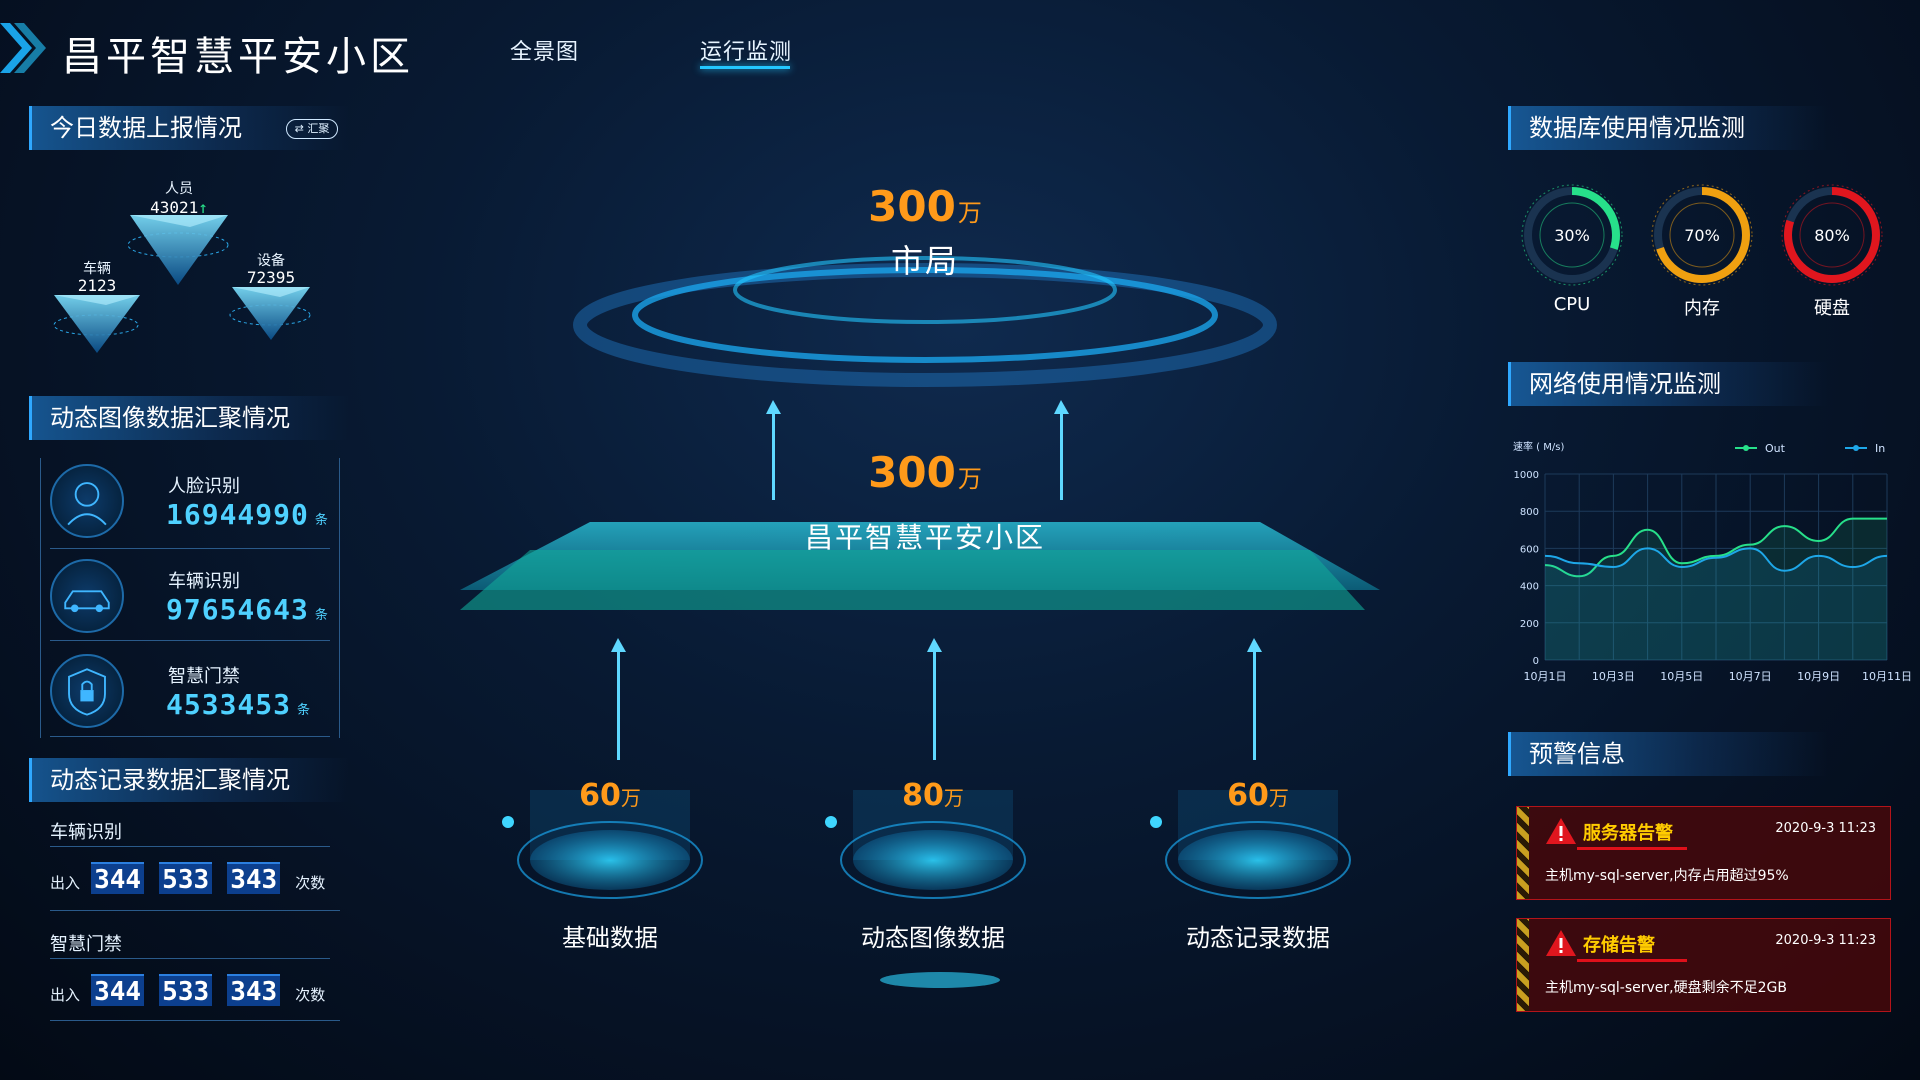 This screenshot has height=1080, width=1920. Describe the element at coordinates (96, 324) in the screenshot. I see `pyramid-vehicle` at that location.